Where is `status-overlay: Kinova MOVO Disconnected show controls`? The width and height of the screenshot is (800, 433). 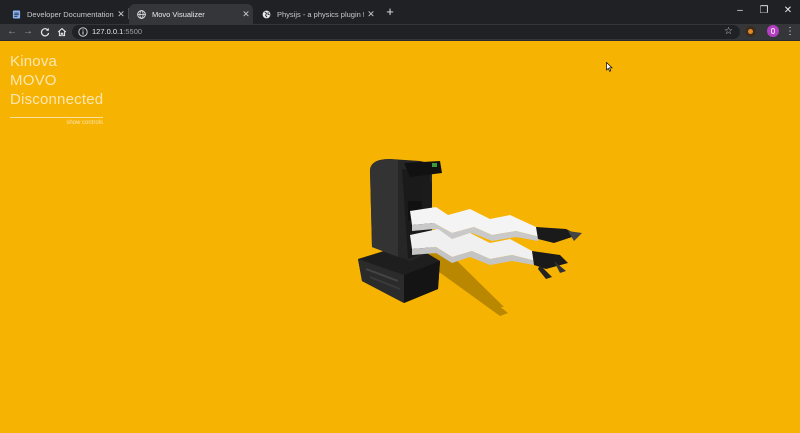
status-overlay: Kinova MOVO Disconnected show controls is located at coordinates (56, 89).